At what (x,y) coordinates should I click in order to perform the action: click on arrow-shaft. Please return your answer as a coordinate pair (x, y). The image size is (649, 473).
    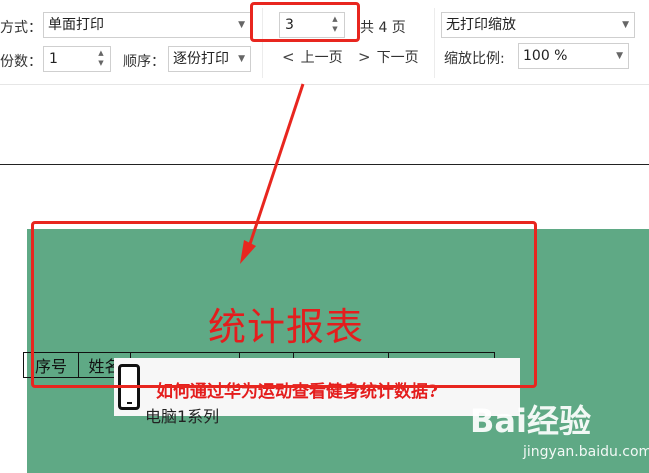
    Looking at the image, I should click on (275, 167).